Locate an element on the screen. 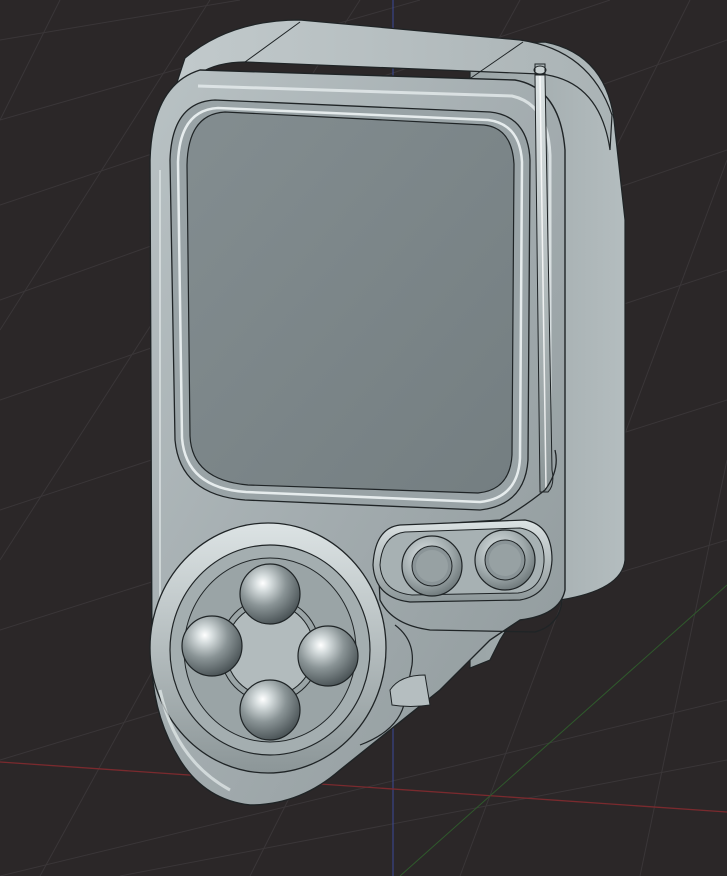 This screenshot has height=876, width=727. dpad-left-icon is located at coordinates (212, 646).